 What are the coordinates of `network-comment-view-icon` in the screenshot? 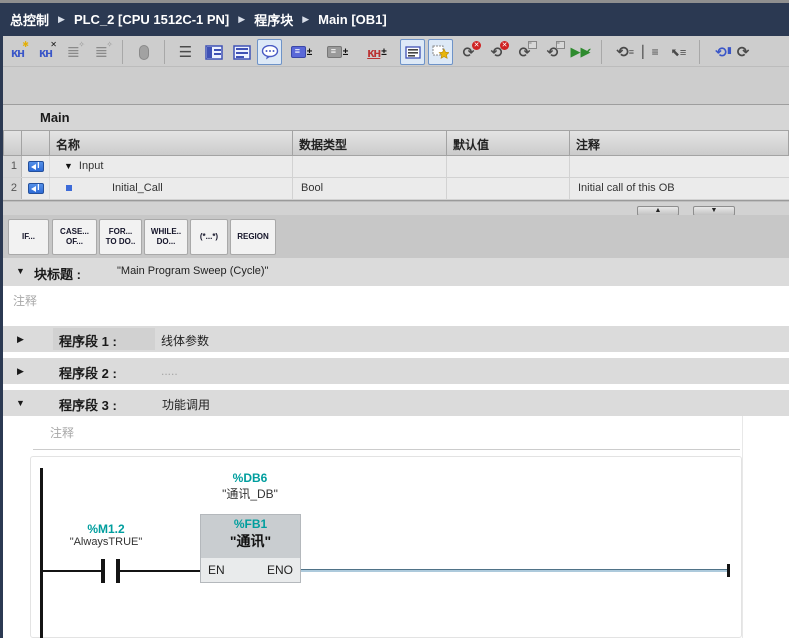 It's located at (241, 52).